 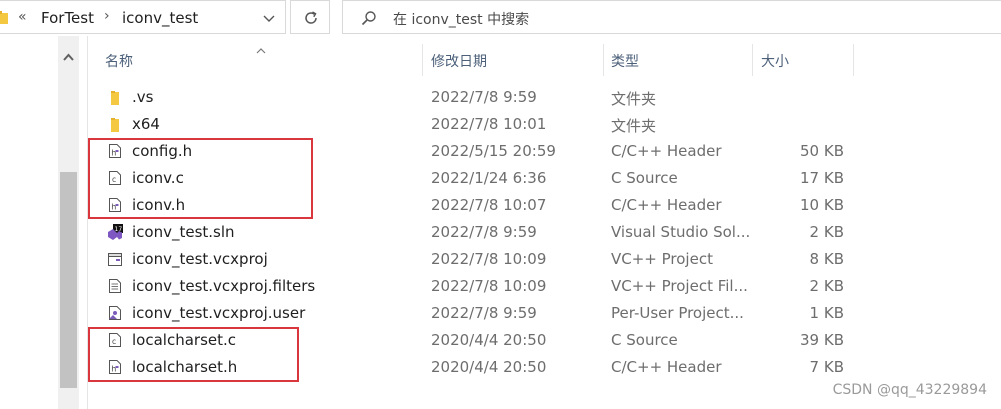 What do you see at coordinates (826, 367) in the screenshot?
I see `file-size: 7 KB` at bounding box center [826, 367].